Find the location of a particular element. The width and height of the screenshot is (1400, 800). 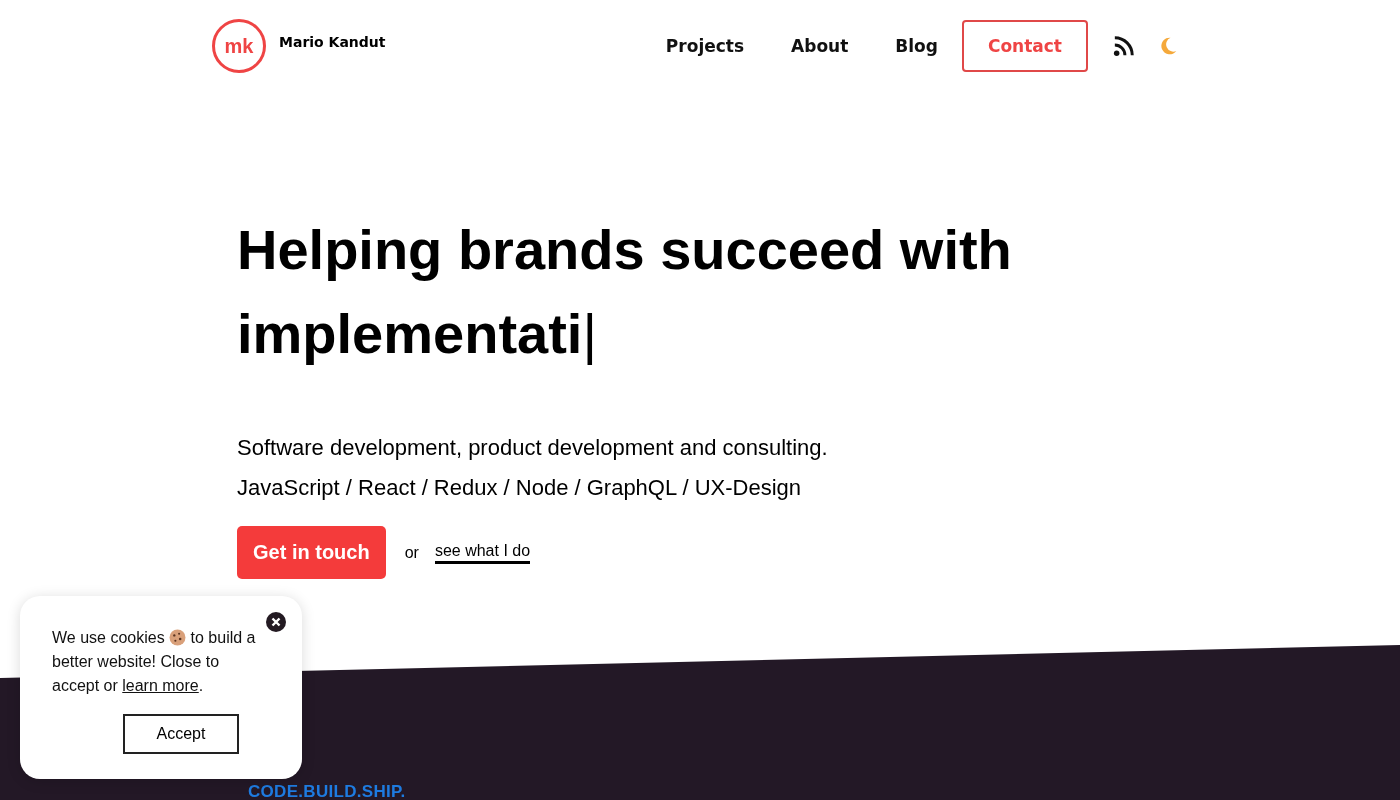

nav-link: Blog is located at coordinates (916, 46).